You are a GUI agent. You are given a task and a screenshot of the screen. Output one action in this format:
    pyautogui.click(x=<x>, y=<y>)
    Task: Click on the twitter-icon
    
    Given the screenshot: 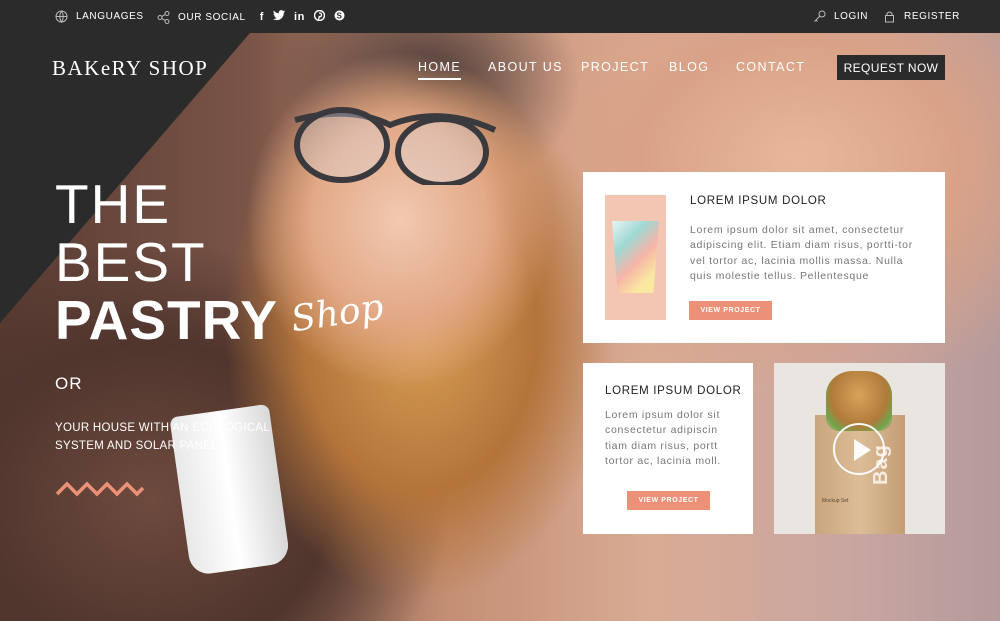 What is the action you would take?
    pyautogui.click(x=278, y=17)
    